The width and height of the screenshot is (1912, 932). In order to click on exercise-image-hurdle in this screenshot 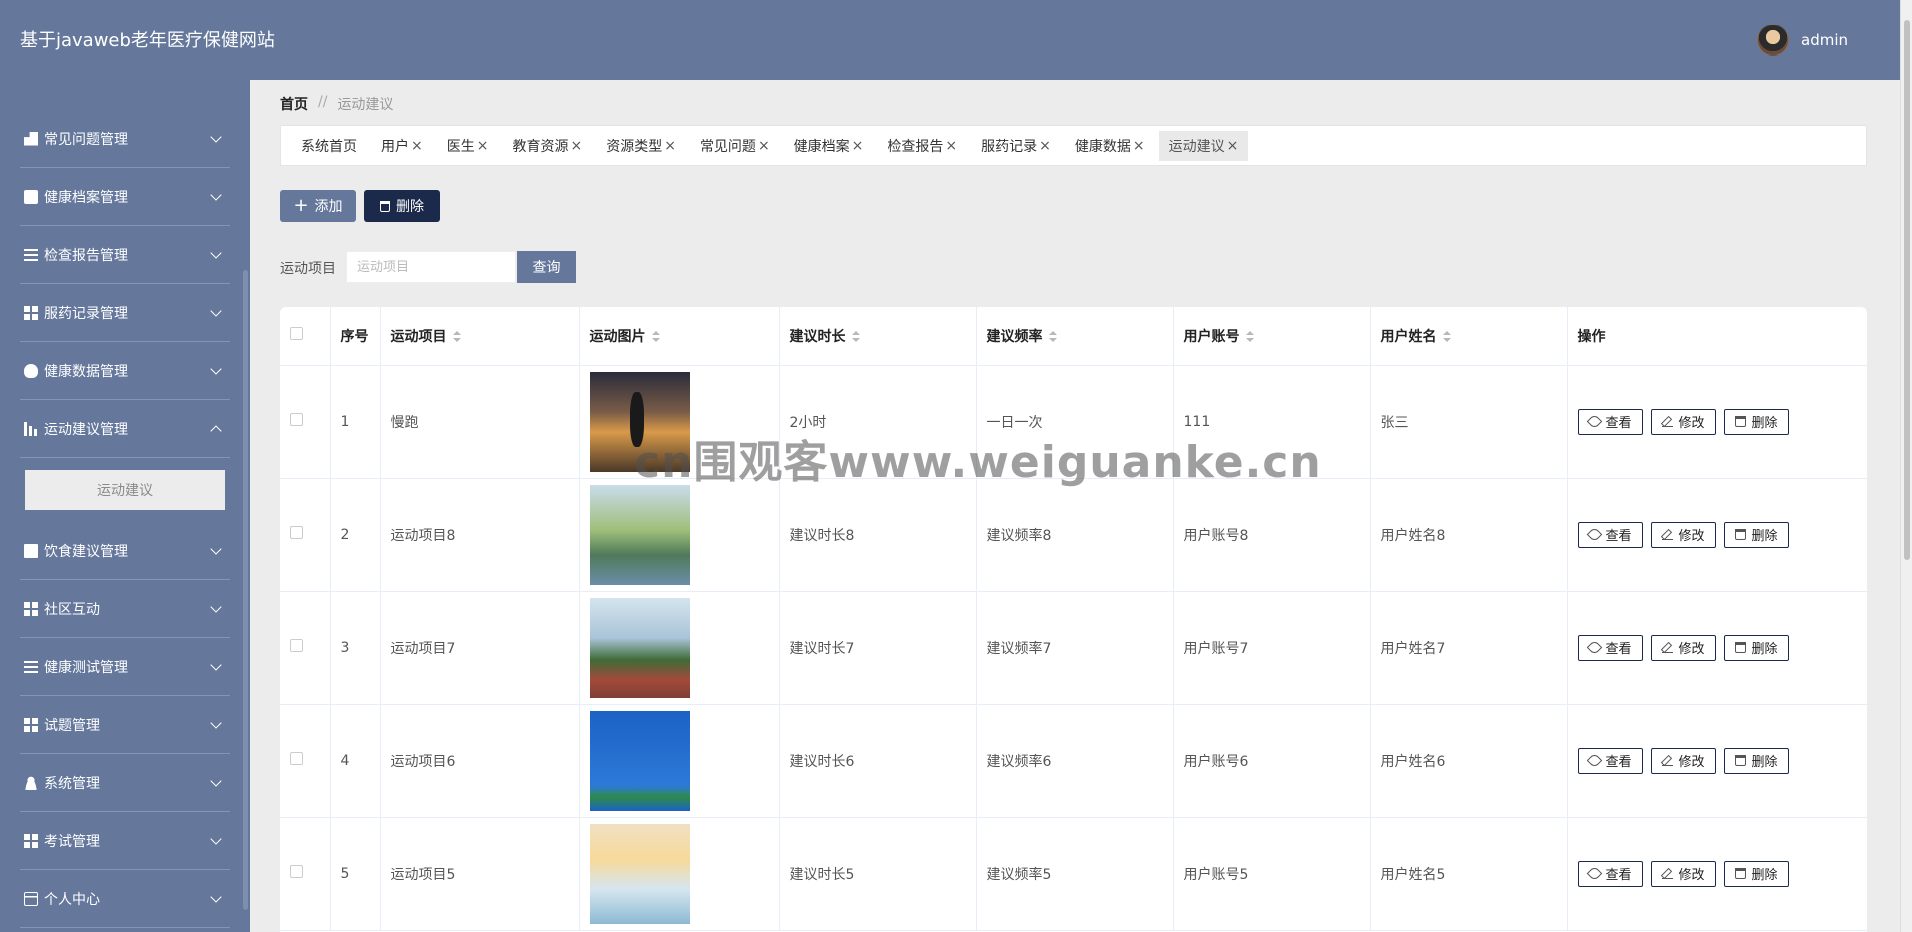, I will do `click(639, 647)`.